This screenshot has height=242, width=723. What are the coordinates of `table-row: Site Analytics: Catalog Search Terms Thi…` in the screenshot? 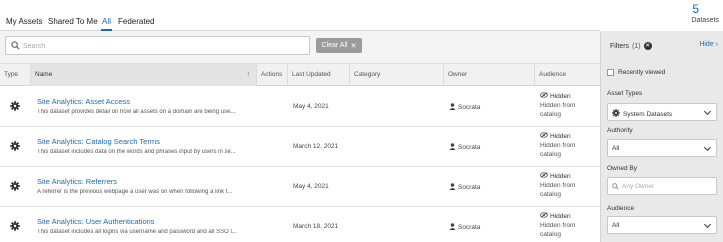 It's located at (300, 147).